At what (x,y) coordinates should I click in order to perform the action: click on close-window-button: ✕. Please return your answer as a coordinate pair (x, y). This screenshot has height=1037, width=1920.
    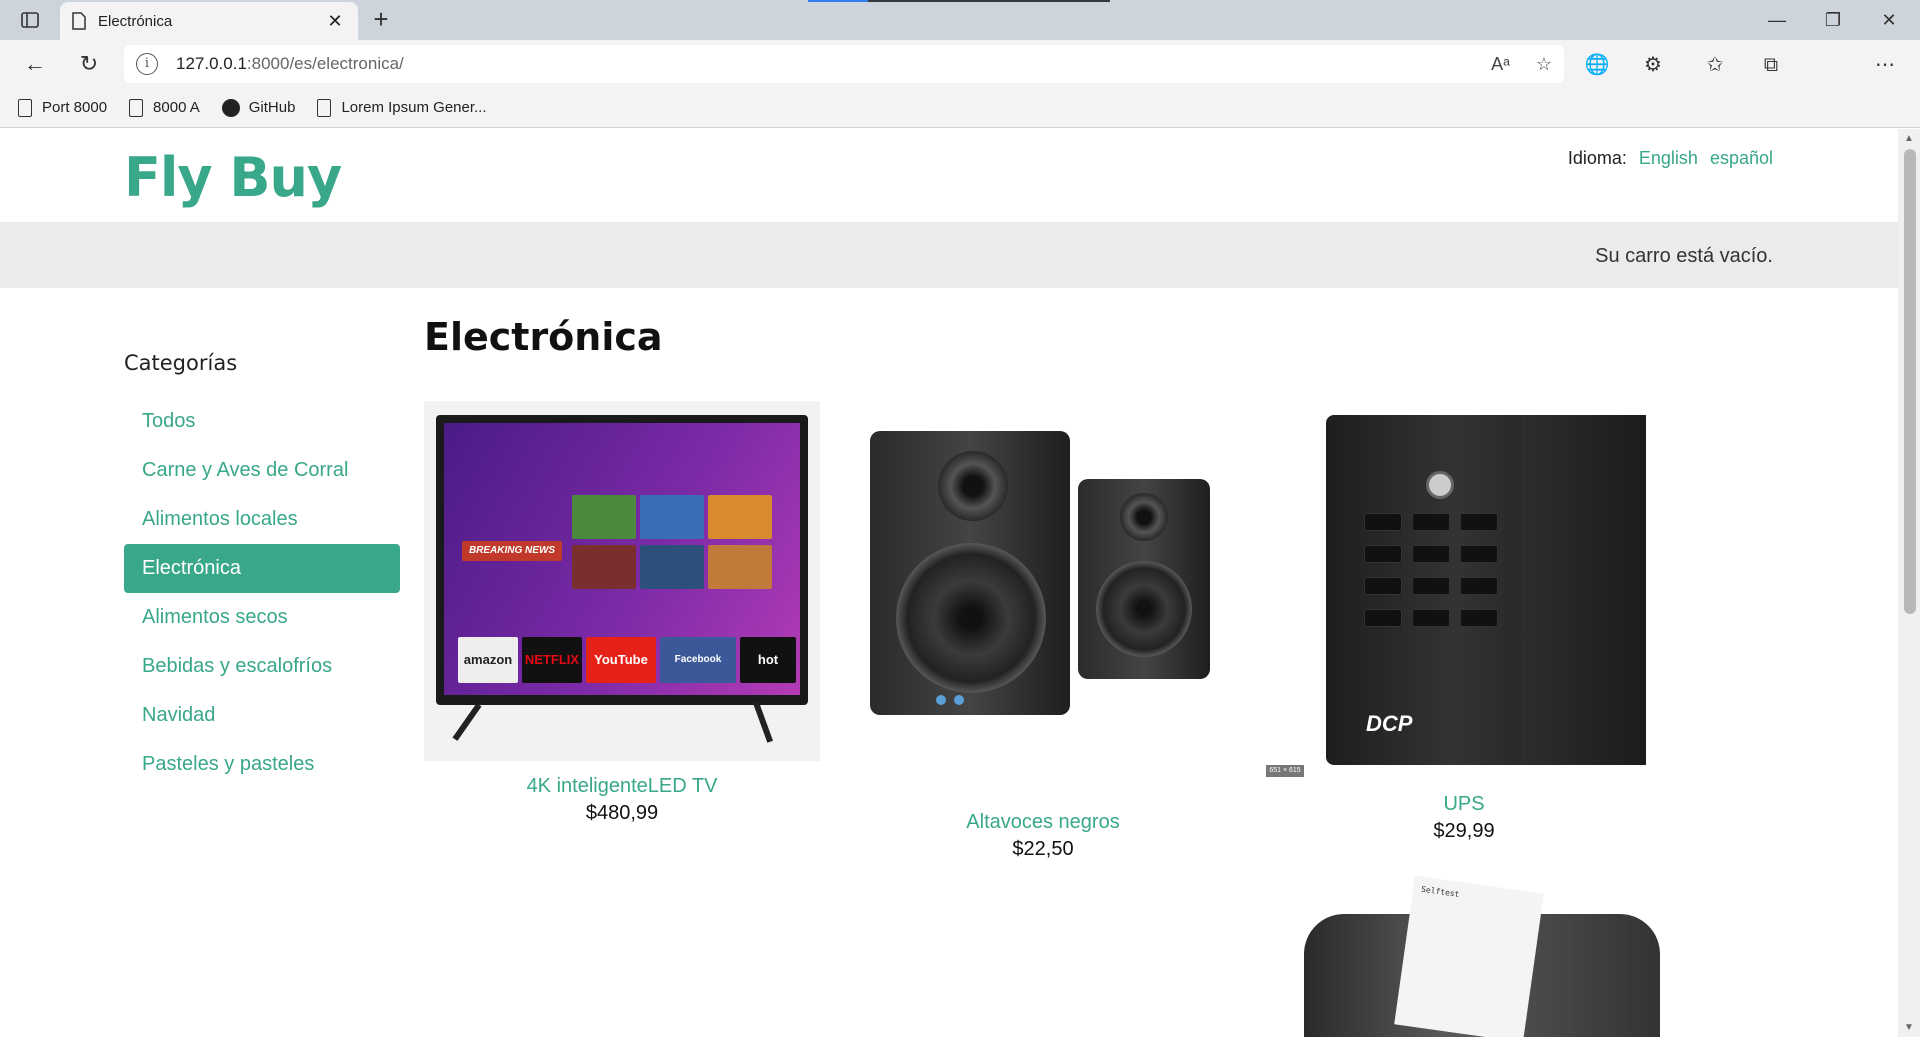
    Looking at the image, I should click on (1889, 20).